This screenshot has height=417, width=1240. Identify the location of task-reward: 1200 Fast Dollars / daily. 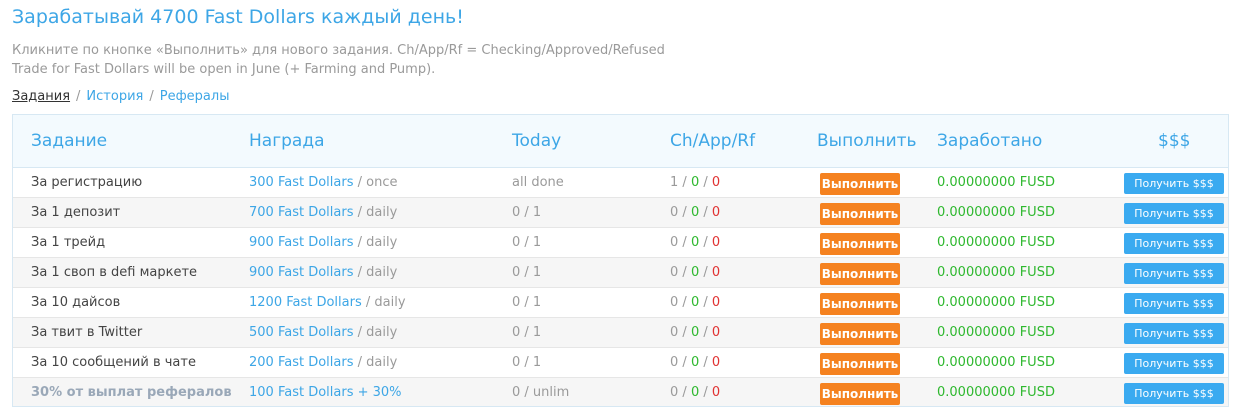
(327, 303).